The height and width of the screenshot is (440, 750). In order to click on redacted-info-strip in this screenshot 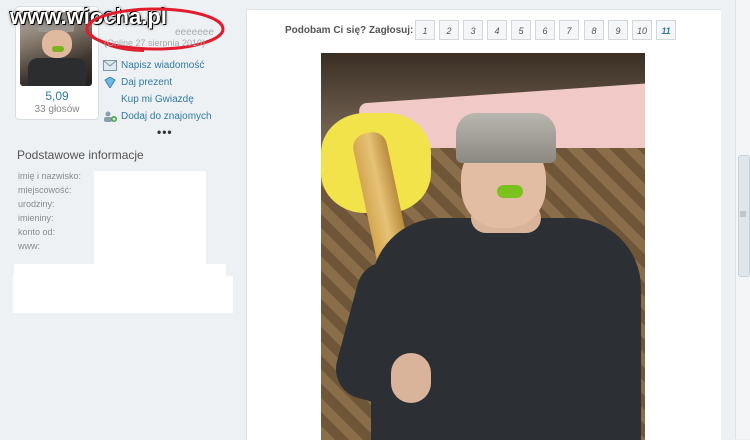, I will do `click(120, 270)`.